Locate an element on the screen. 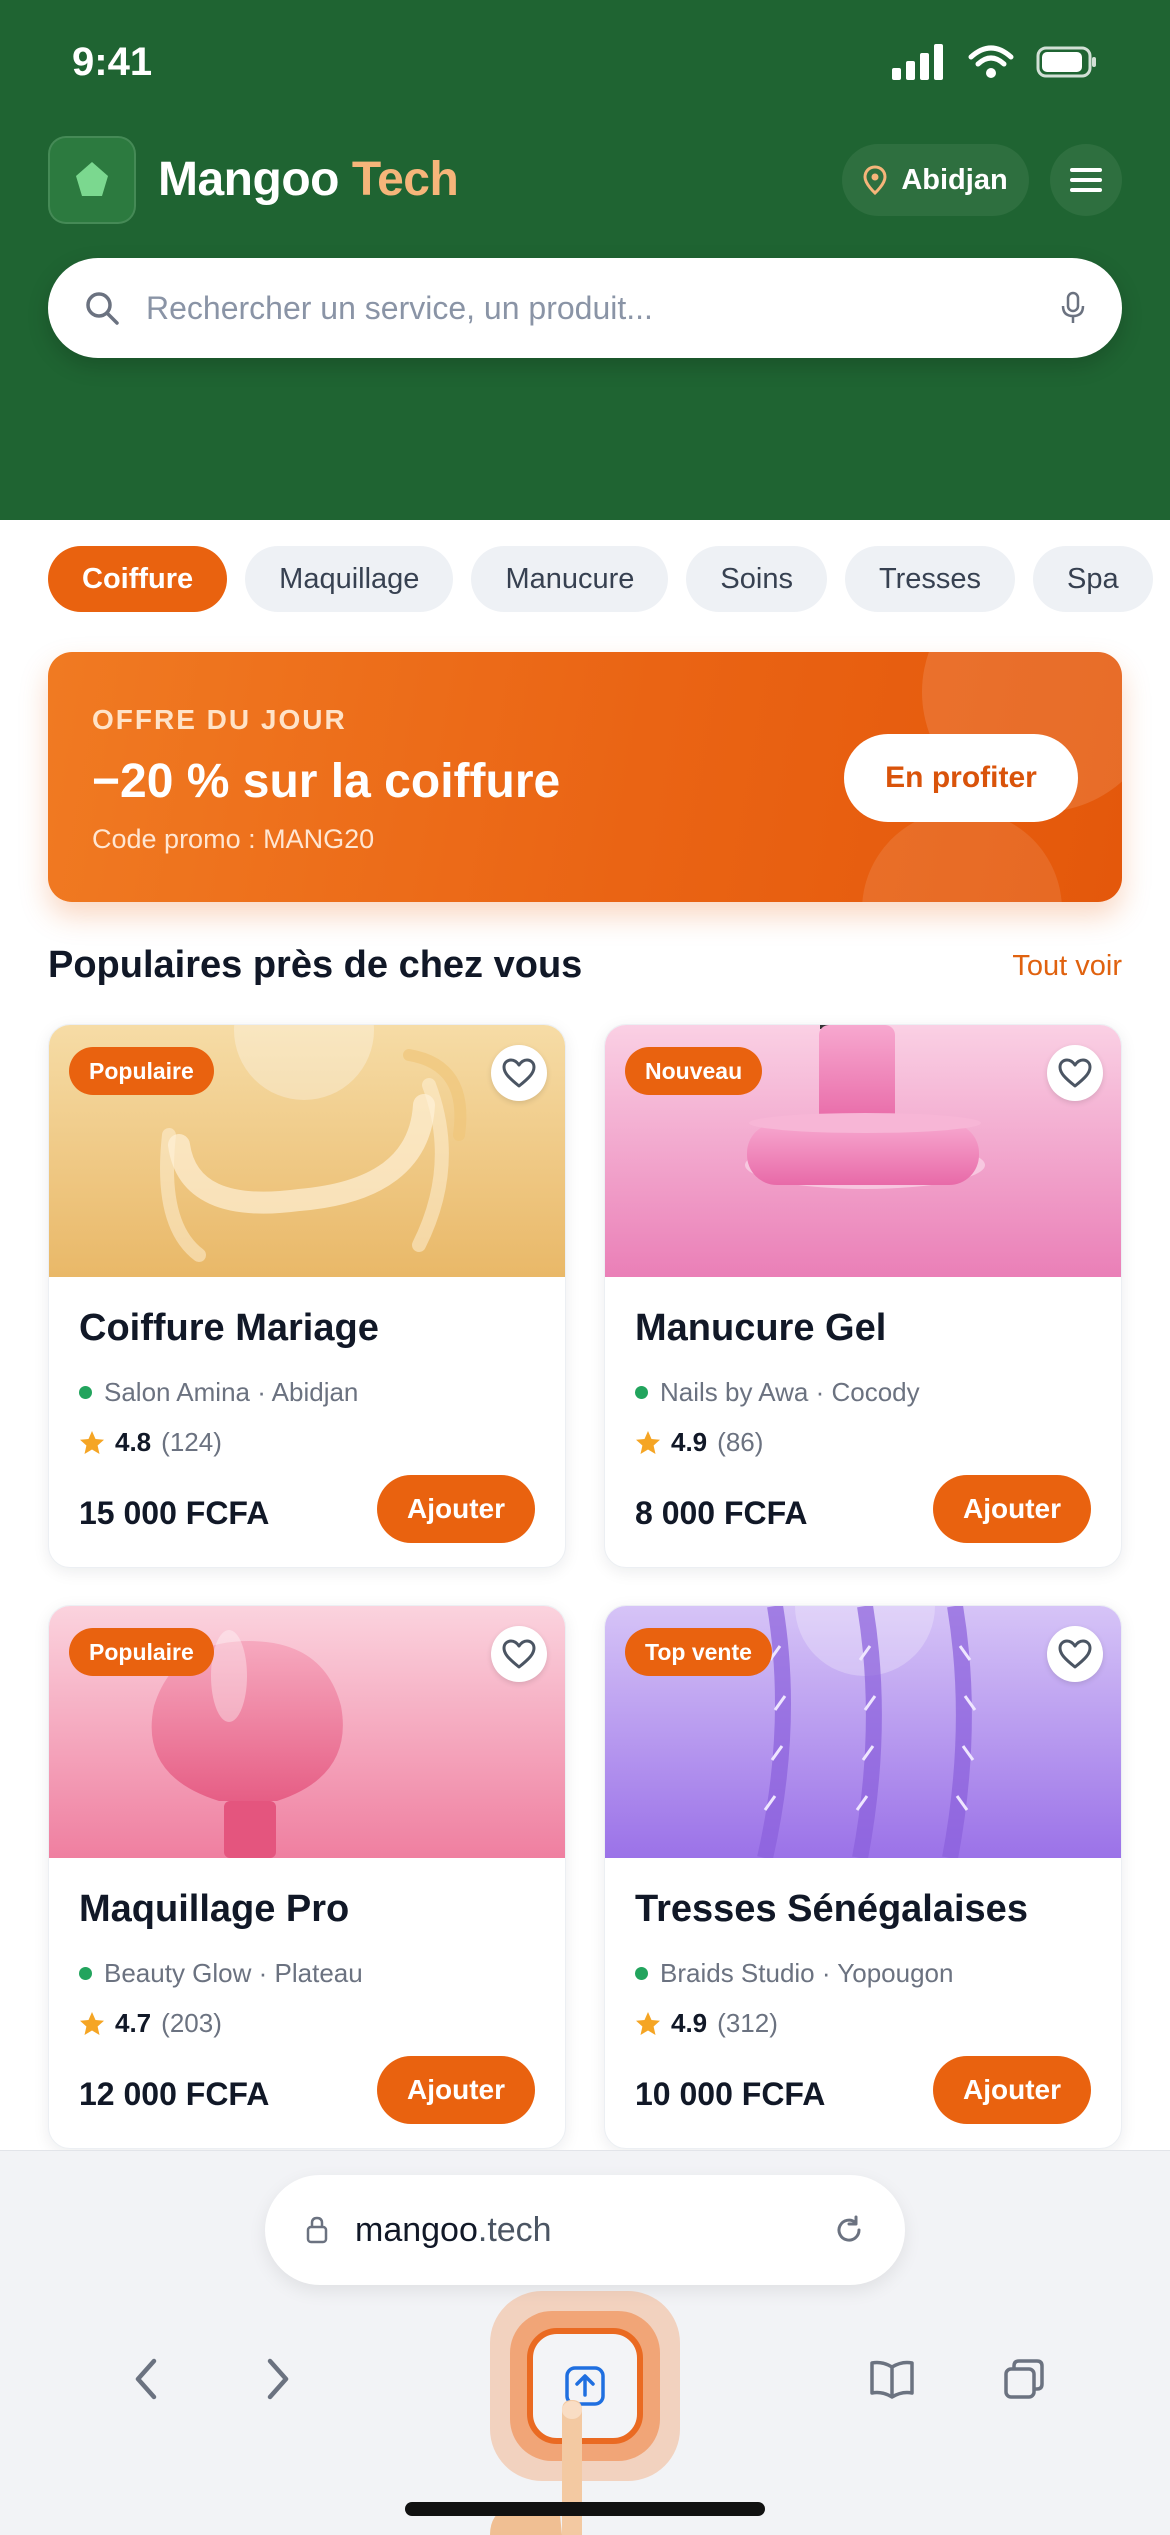  rating-count: (312) is located at coordinates (747, 2023).